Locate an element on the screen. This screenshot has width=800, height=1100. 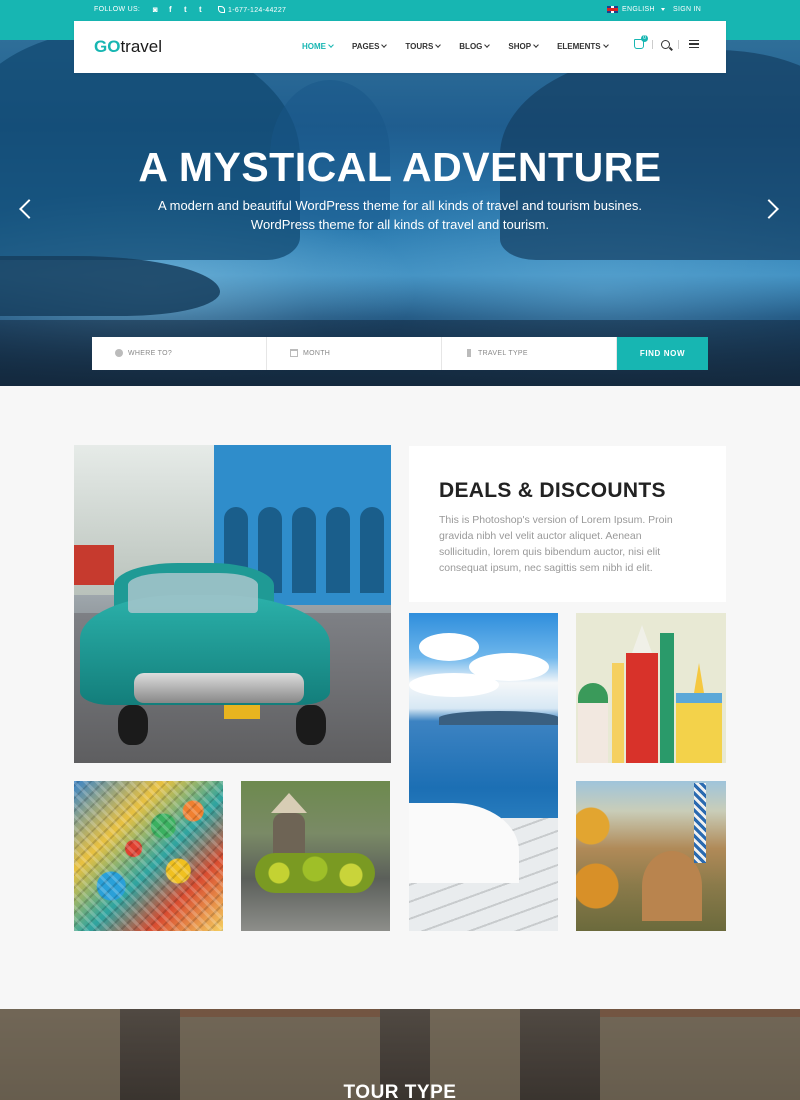
tour-search-form: WHERE TO? MONTH TRAVEL TYPE FIND NOW is located at coordinates (400, 353).